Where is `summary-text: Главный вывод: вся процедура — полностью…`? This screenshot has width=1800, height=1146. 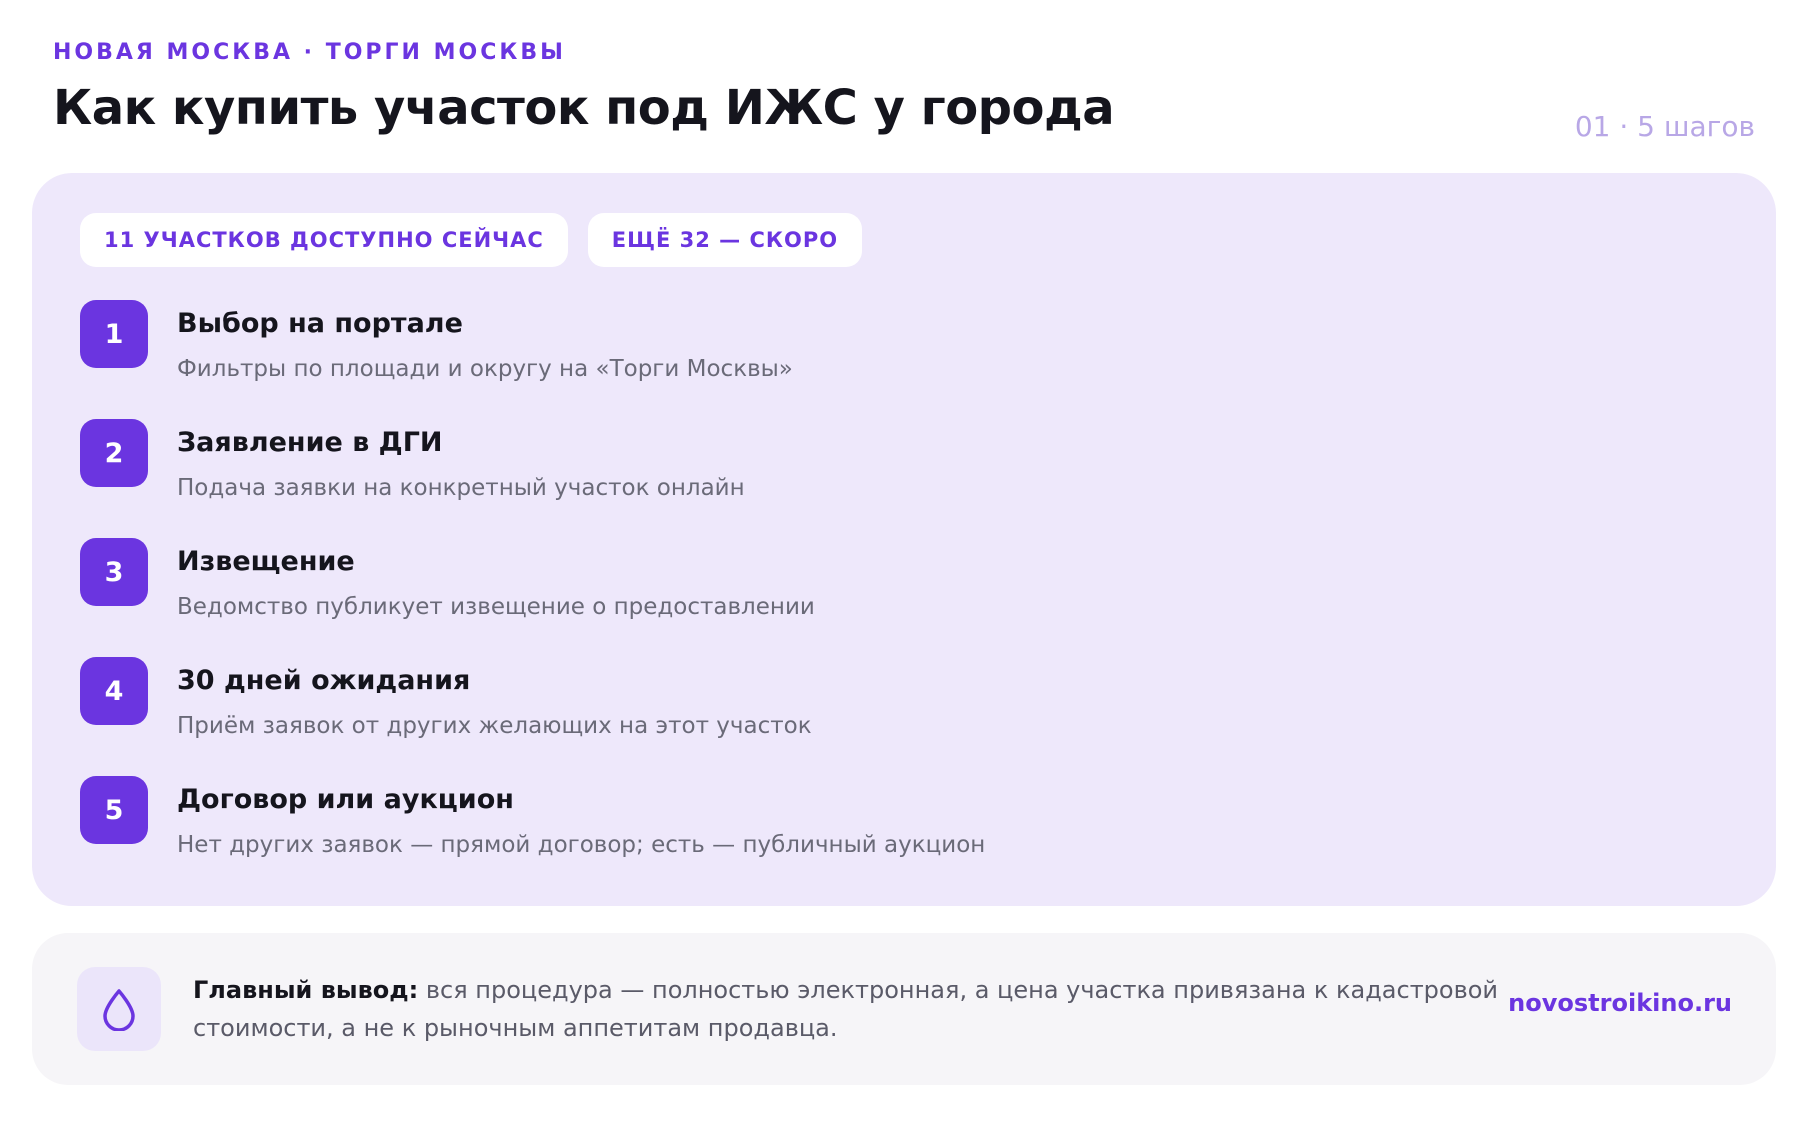 summary-text: Главный вывод: вся процедура — полностью… is located at coordinates (863, 1009).